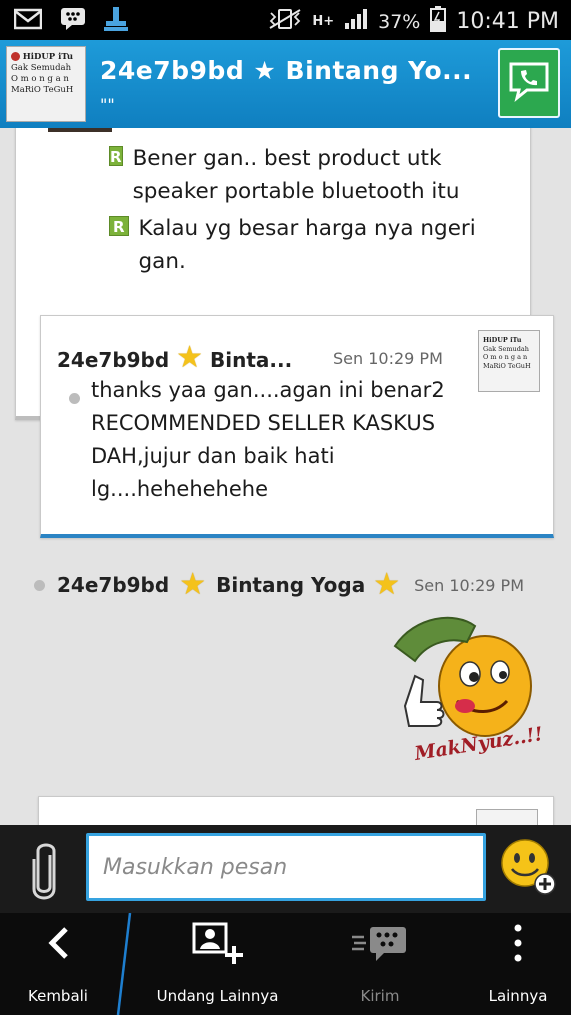  I want to click on vibrate-icon, so click(285, 21).